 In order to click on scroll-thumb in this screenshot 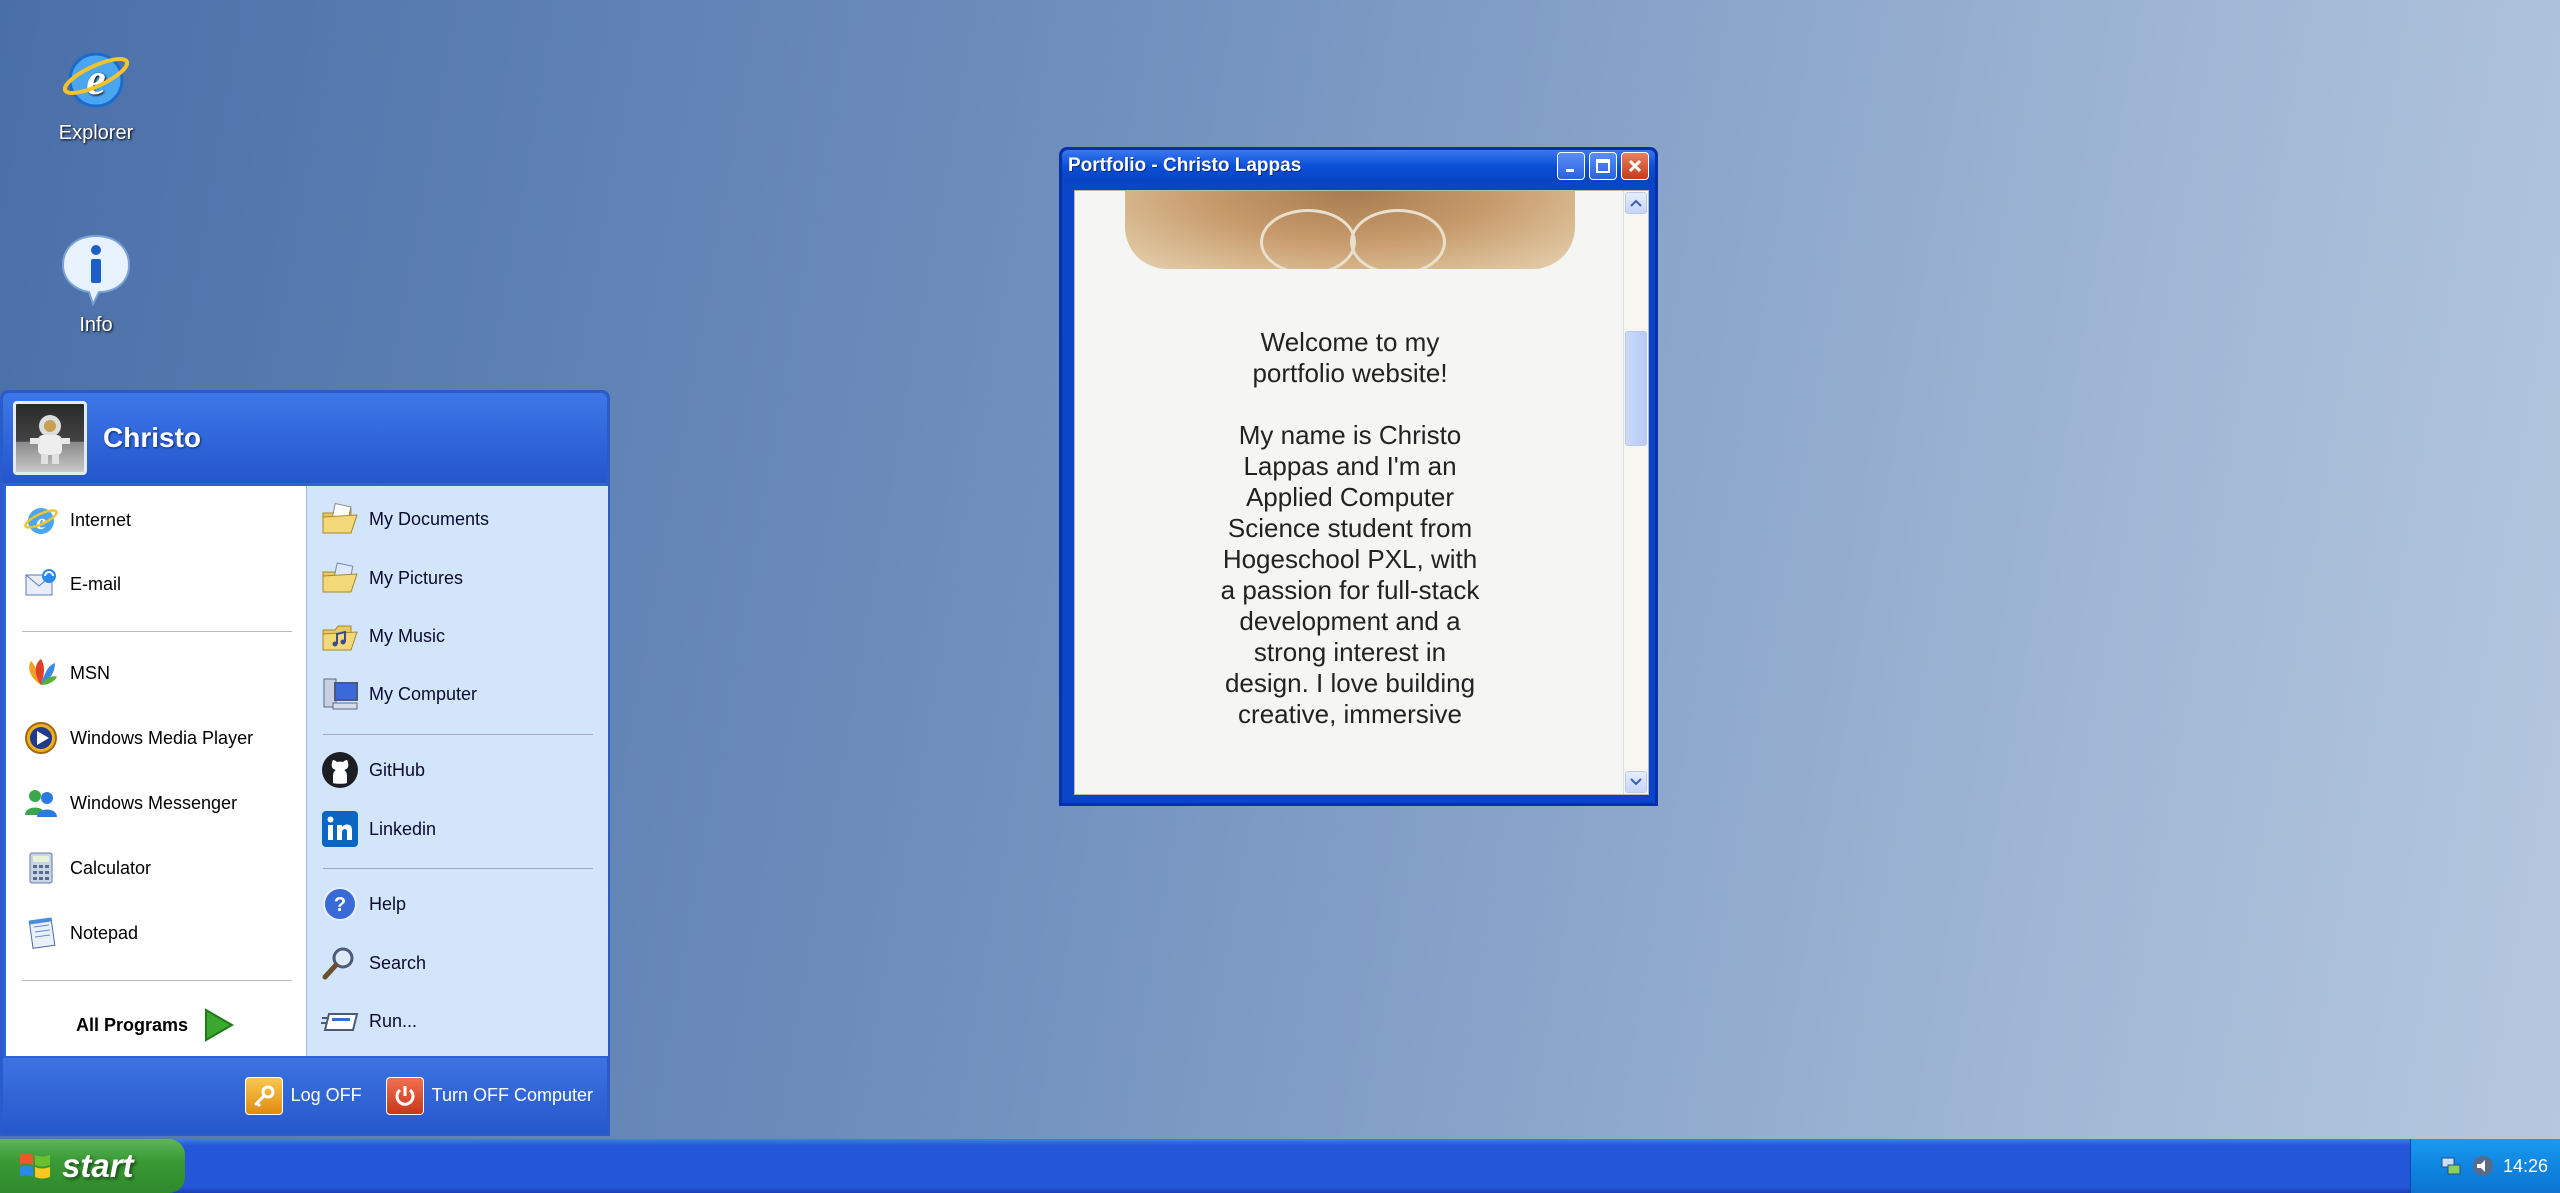, I will do `click(1636, 388)`.